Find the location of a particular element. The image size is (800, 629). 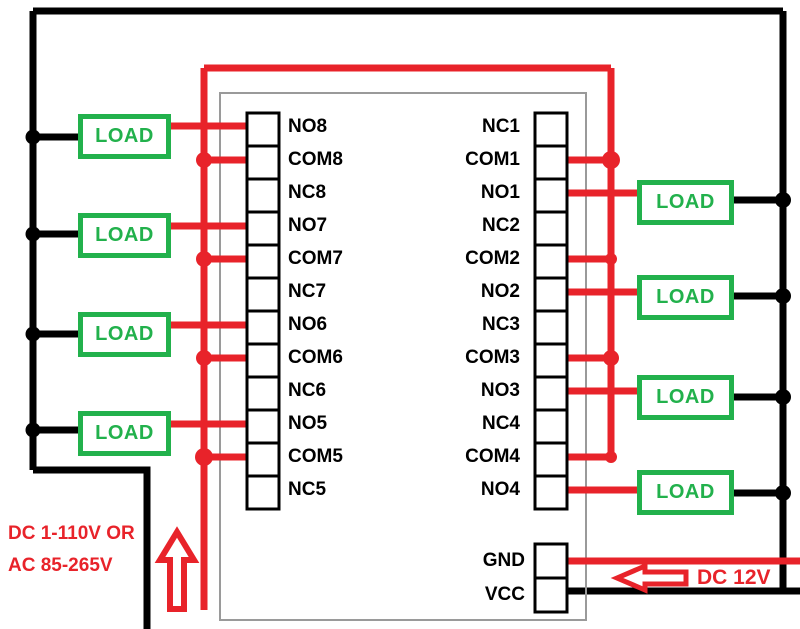

load-box-right-3: LOAD is located at coordinates (685, 397).